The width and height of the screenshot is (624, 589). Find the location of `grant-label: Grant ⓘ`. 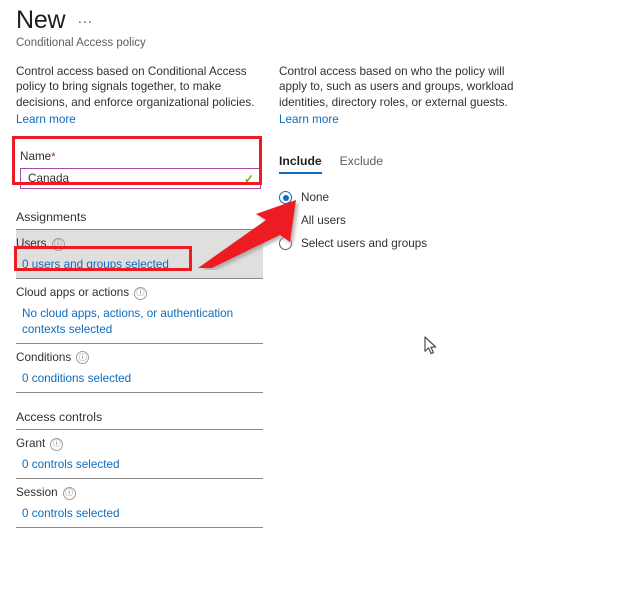

grant-label: Grant ⓘ is located at coordinates (139, 444).